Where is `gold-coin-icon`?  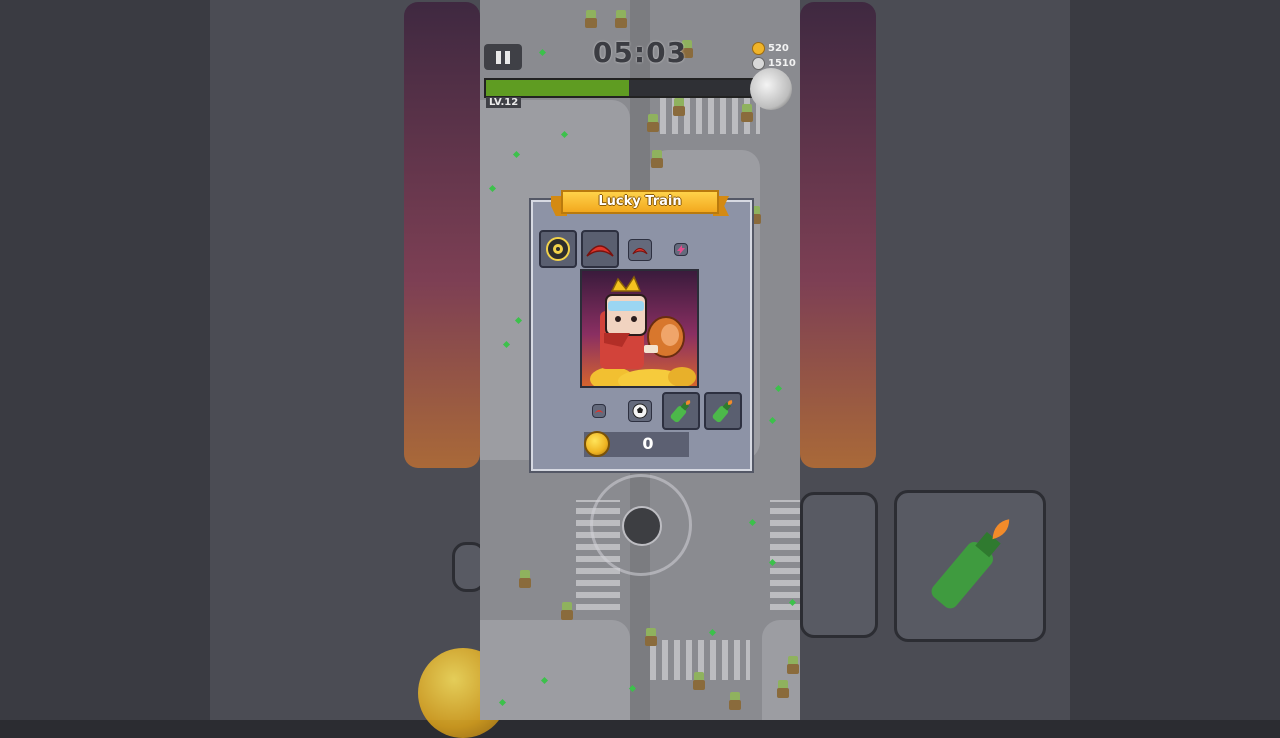
gold-coin-icon is located at coordinates (597, 444).